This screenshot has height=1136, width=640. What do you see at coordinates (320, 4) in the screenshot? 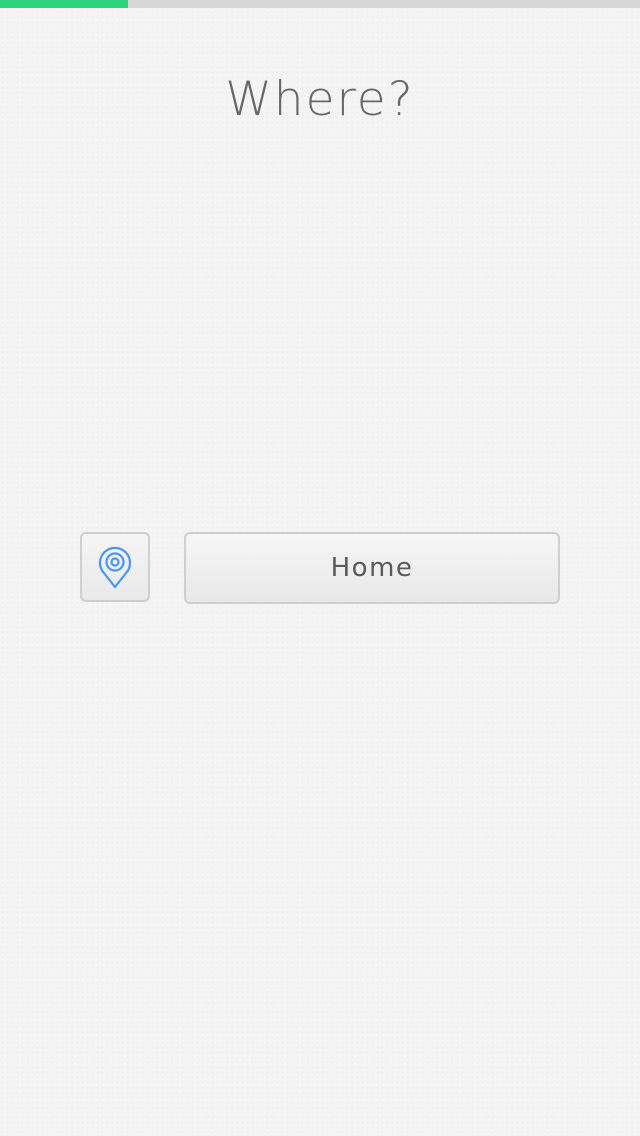
I see `progress-bar` at bounding box center [320, 4].